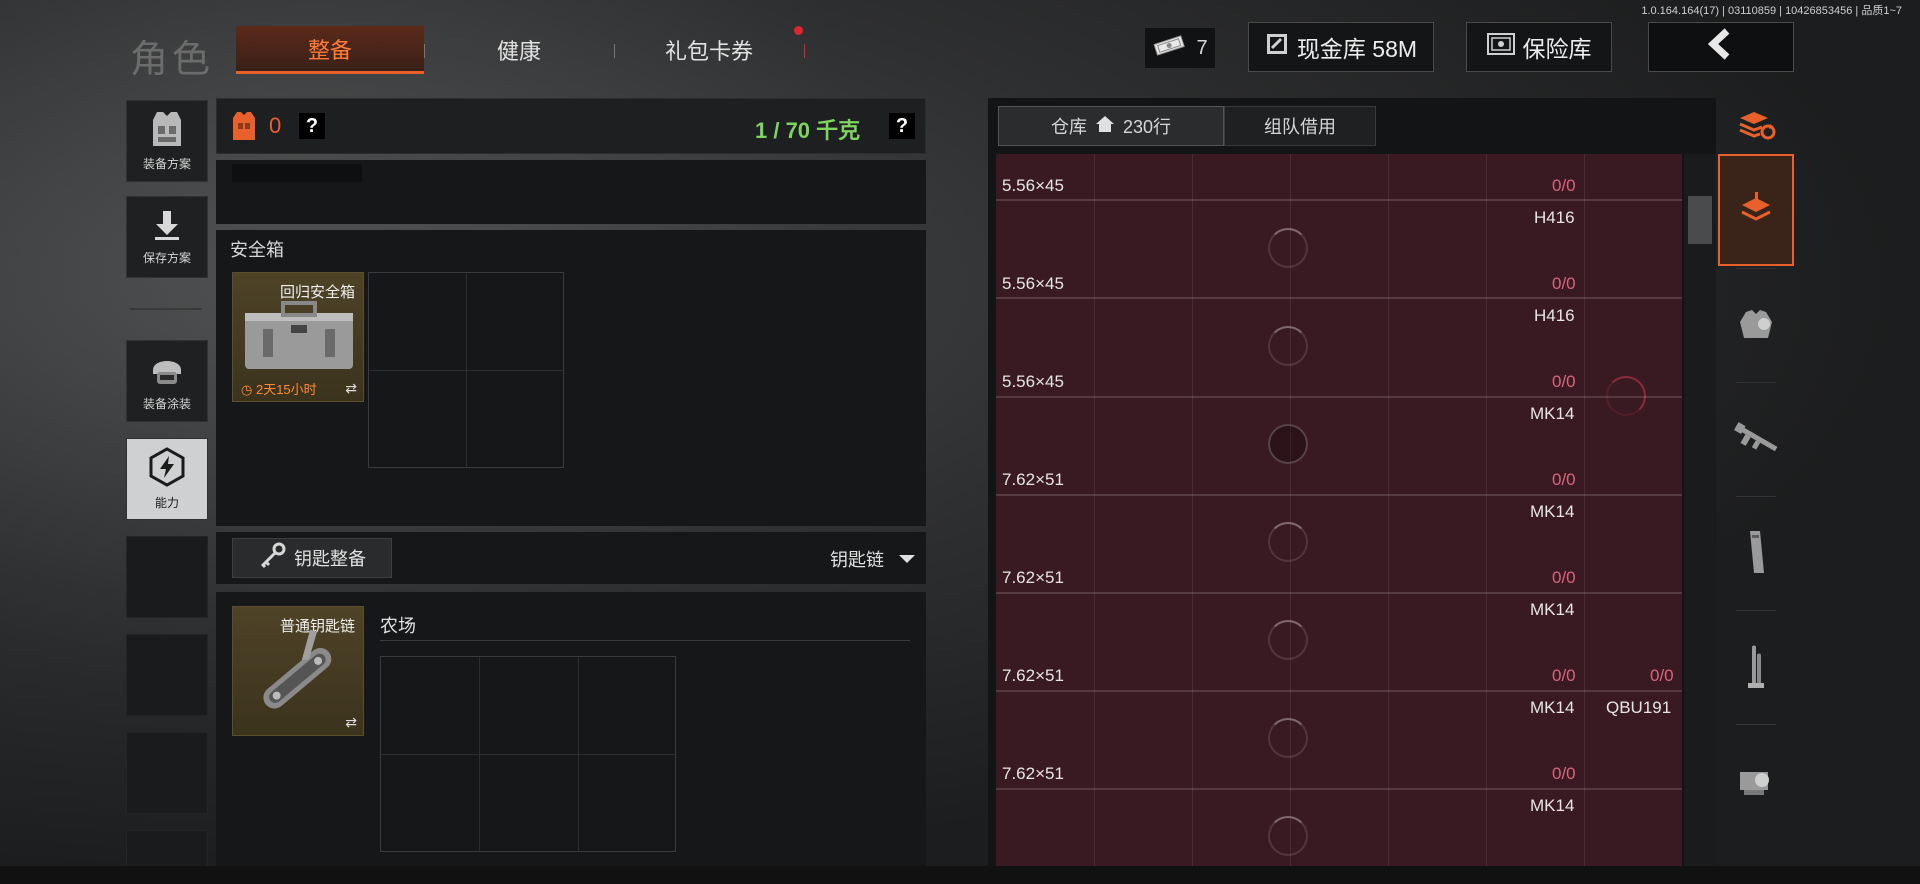 The height and width of the screenshot is (884, 1920). Describe the element at coordinates (1700, 519) in the screenshot. I see `warehouse-scrollbar` at that location.